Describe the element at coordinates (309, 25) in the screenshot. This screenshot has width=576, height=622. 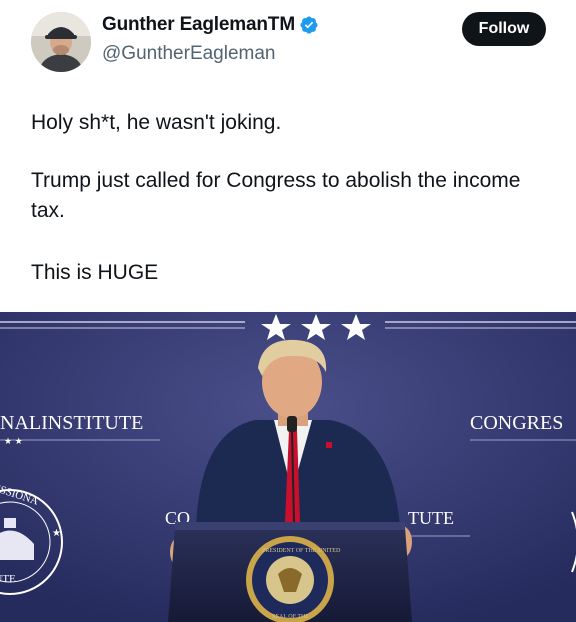
I see `verified-badge-icon` at that location.